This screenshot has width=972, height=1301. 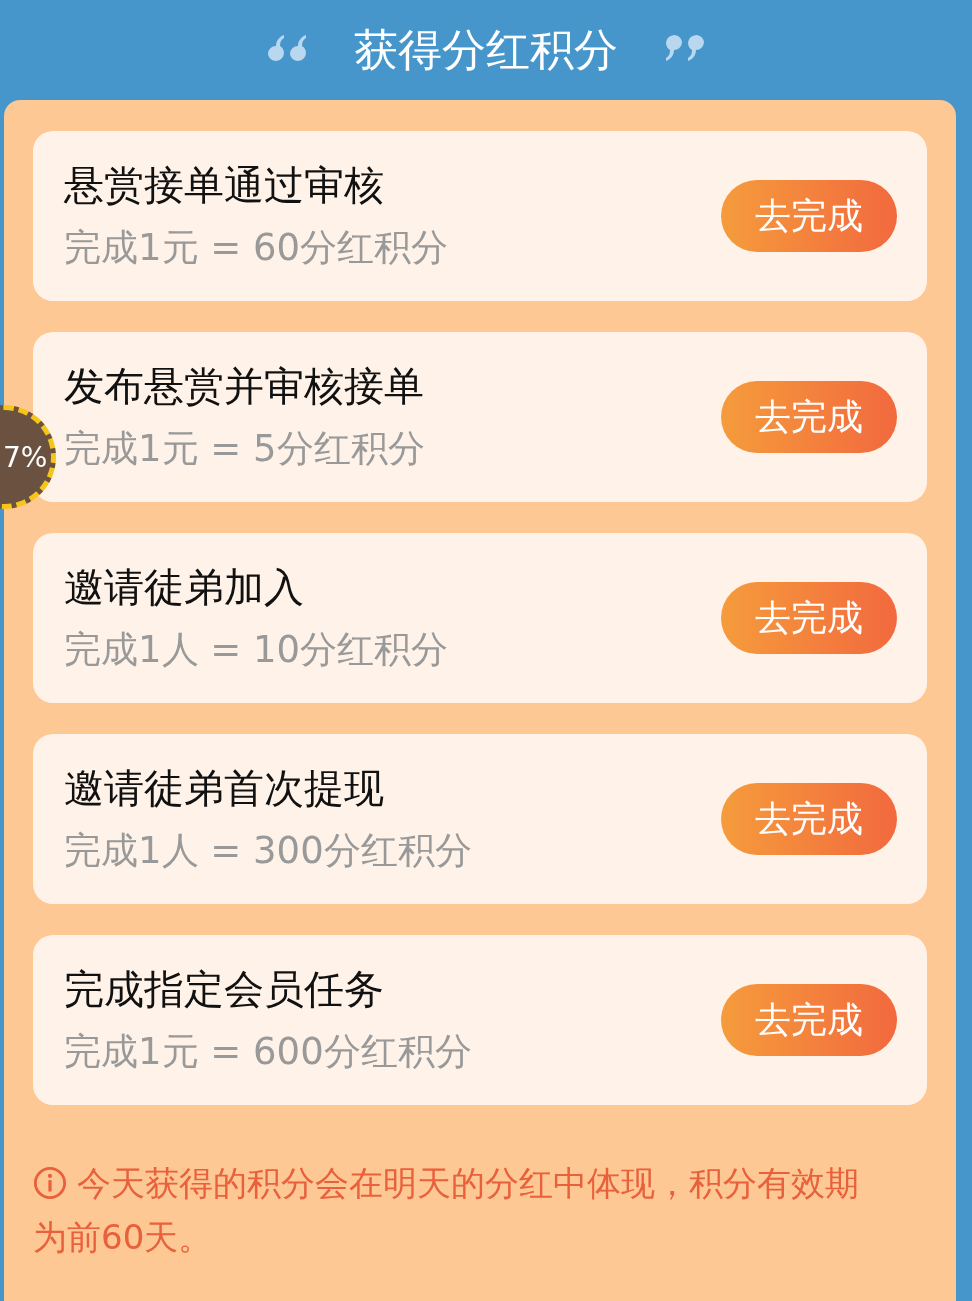 I want to click on task-reward: 完成1人 = 10分红积分, so click(x=256, y=650).